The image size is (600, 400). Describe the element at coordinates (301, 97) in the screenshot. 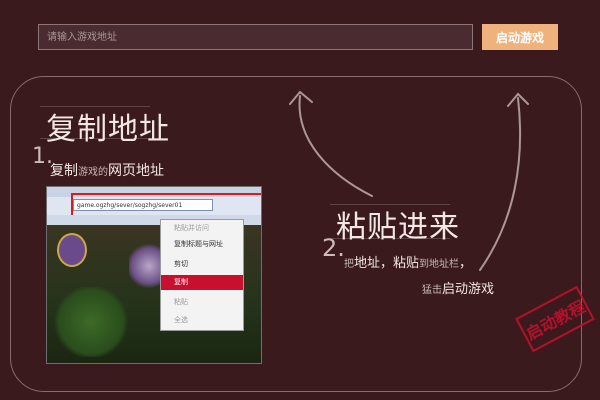

I see `left-arrow-head` at that location.